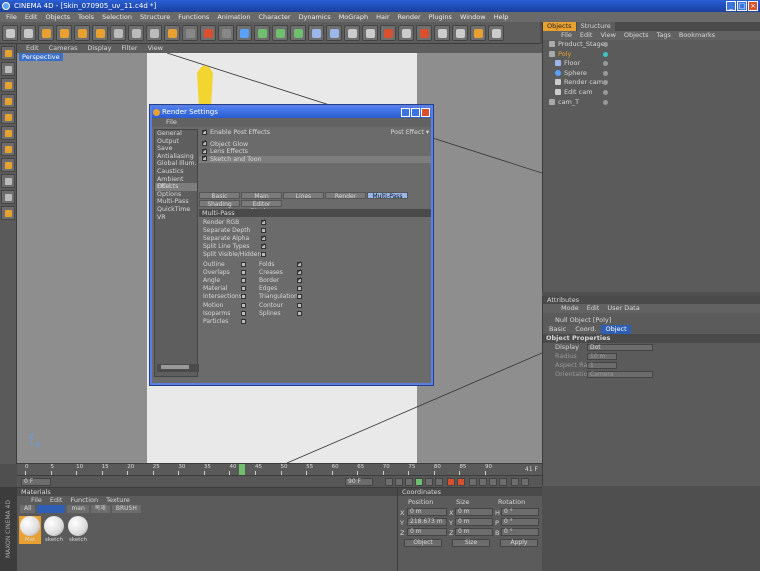 Image resolution: width=760 pixels, height=571 pixels. Describe the element at coordinates (471, 543) in the screenshot. I see `coord-size-select: Size` at that location.